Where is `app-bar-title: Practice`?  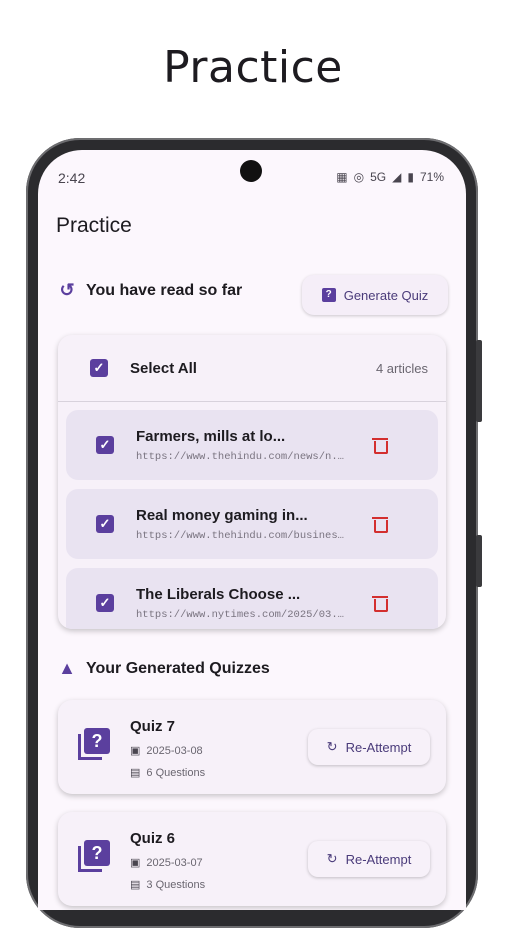 app-bar-title: Practice is located at coordinates (94, 225).